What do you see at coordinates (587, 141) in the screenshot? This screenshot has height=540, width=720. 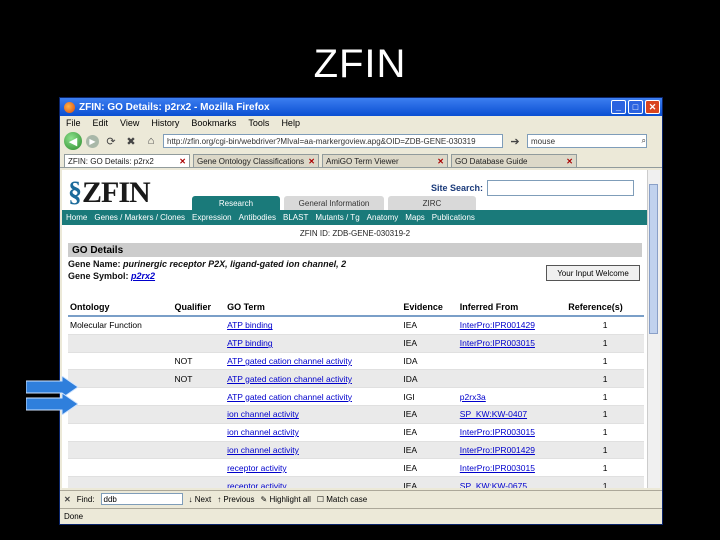 I see `search-input: mouse ⌕` at bounding box center [587, 141].